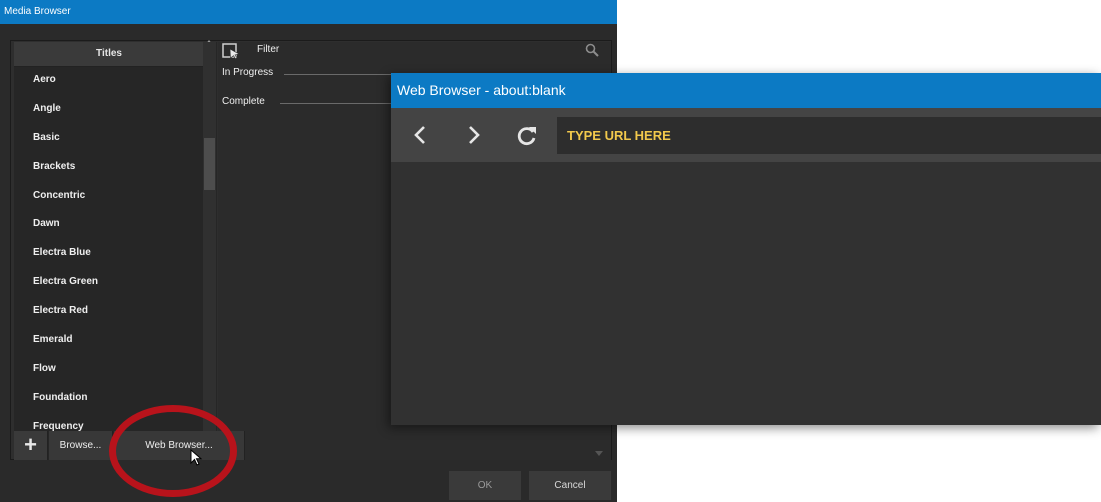  What do you see at coordinates (196, 457) in the screenshot?
I see `mouse-cursor-icon` at bounding box center [196, 457].